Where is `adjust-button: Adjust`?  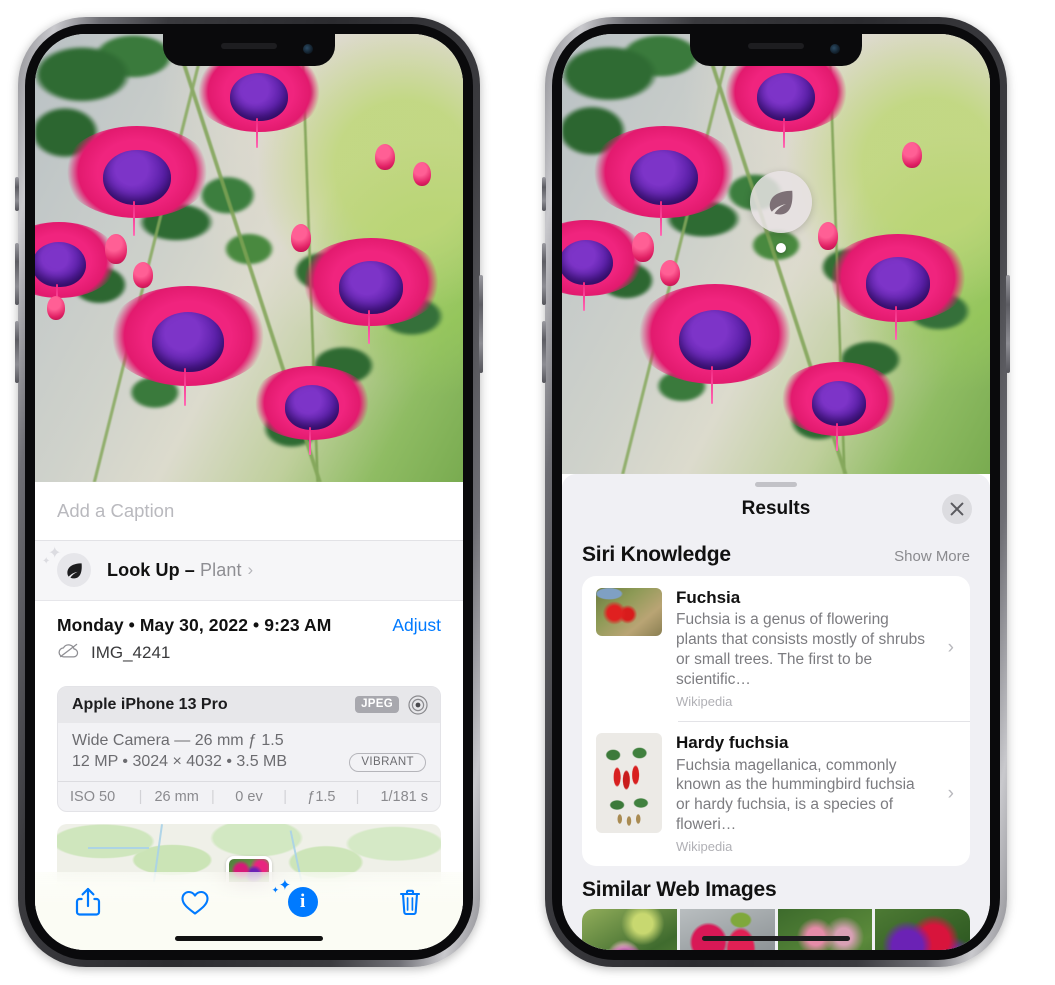
adjust-button: Adjust is located at coordinates (416, 625).